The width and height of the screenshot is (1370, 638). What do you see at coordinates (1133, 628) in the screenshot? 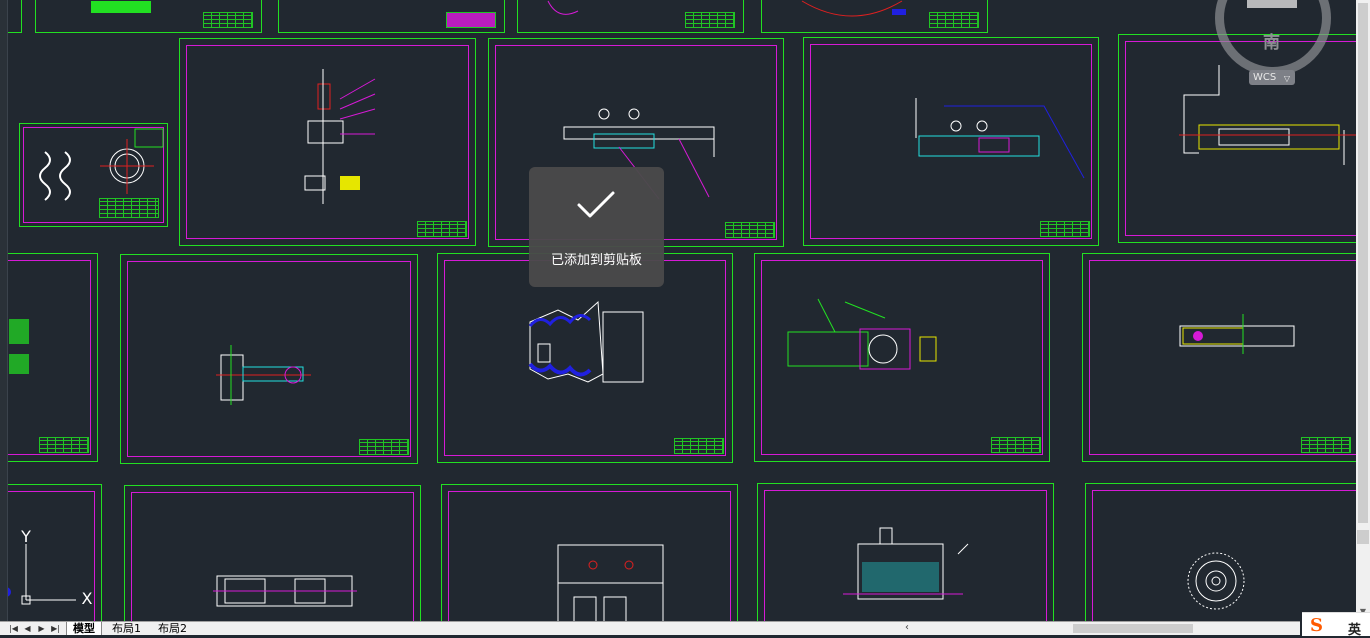
I see `horizontal-scroll-thumb` at bounding box center [1133, 628].